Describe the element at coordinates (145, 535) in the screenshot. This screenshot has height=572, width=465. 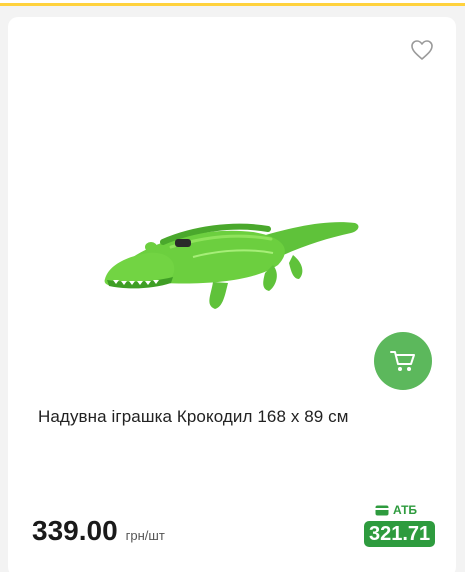
I see `price-unit: грн/шт` at that location.